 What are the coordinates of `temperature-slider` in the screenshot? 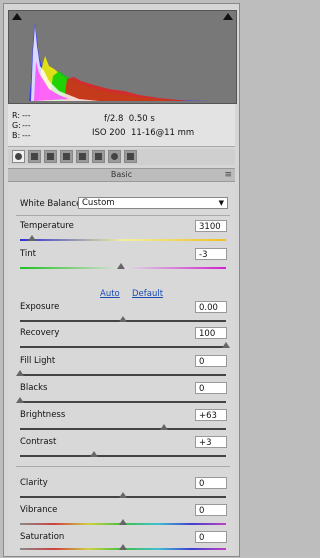 It's located at (123, 238).